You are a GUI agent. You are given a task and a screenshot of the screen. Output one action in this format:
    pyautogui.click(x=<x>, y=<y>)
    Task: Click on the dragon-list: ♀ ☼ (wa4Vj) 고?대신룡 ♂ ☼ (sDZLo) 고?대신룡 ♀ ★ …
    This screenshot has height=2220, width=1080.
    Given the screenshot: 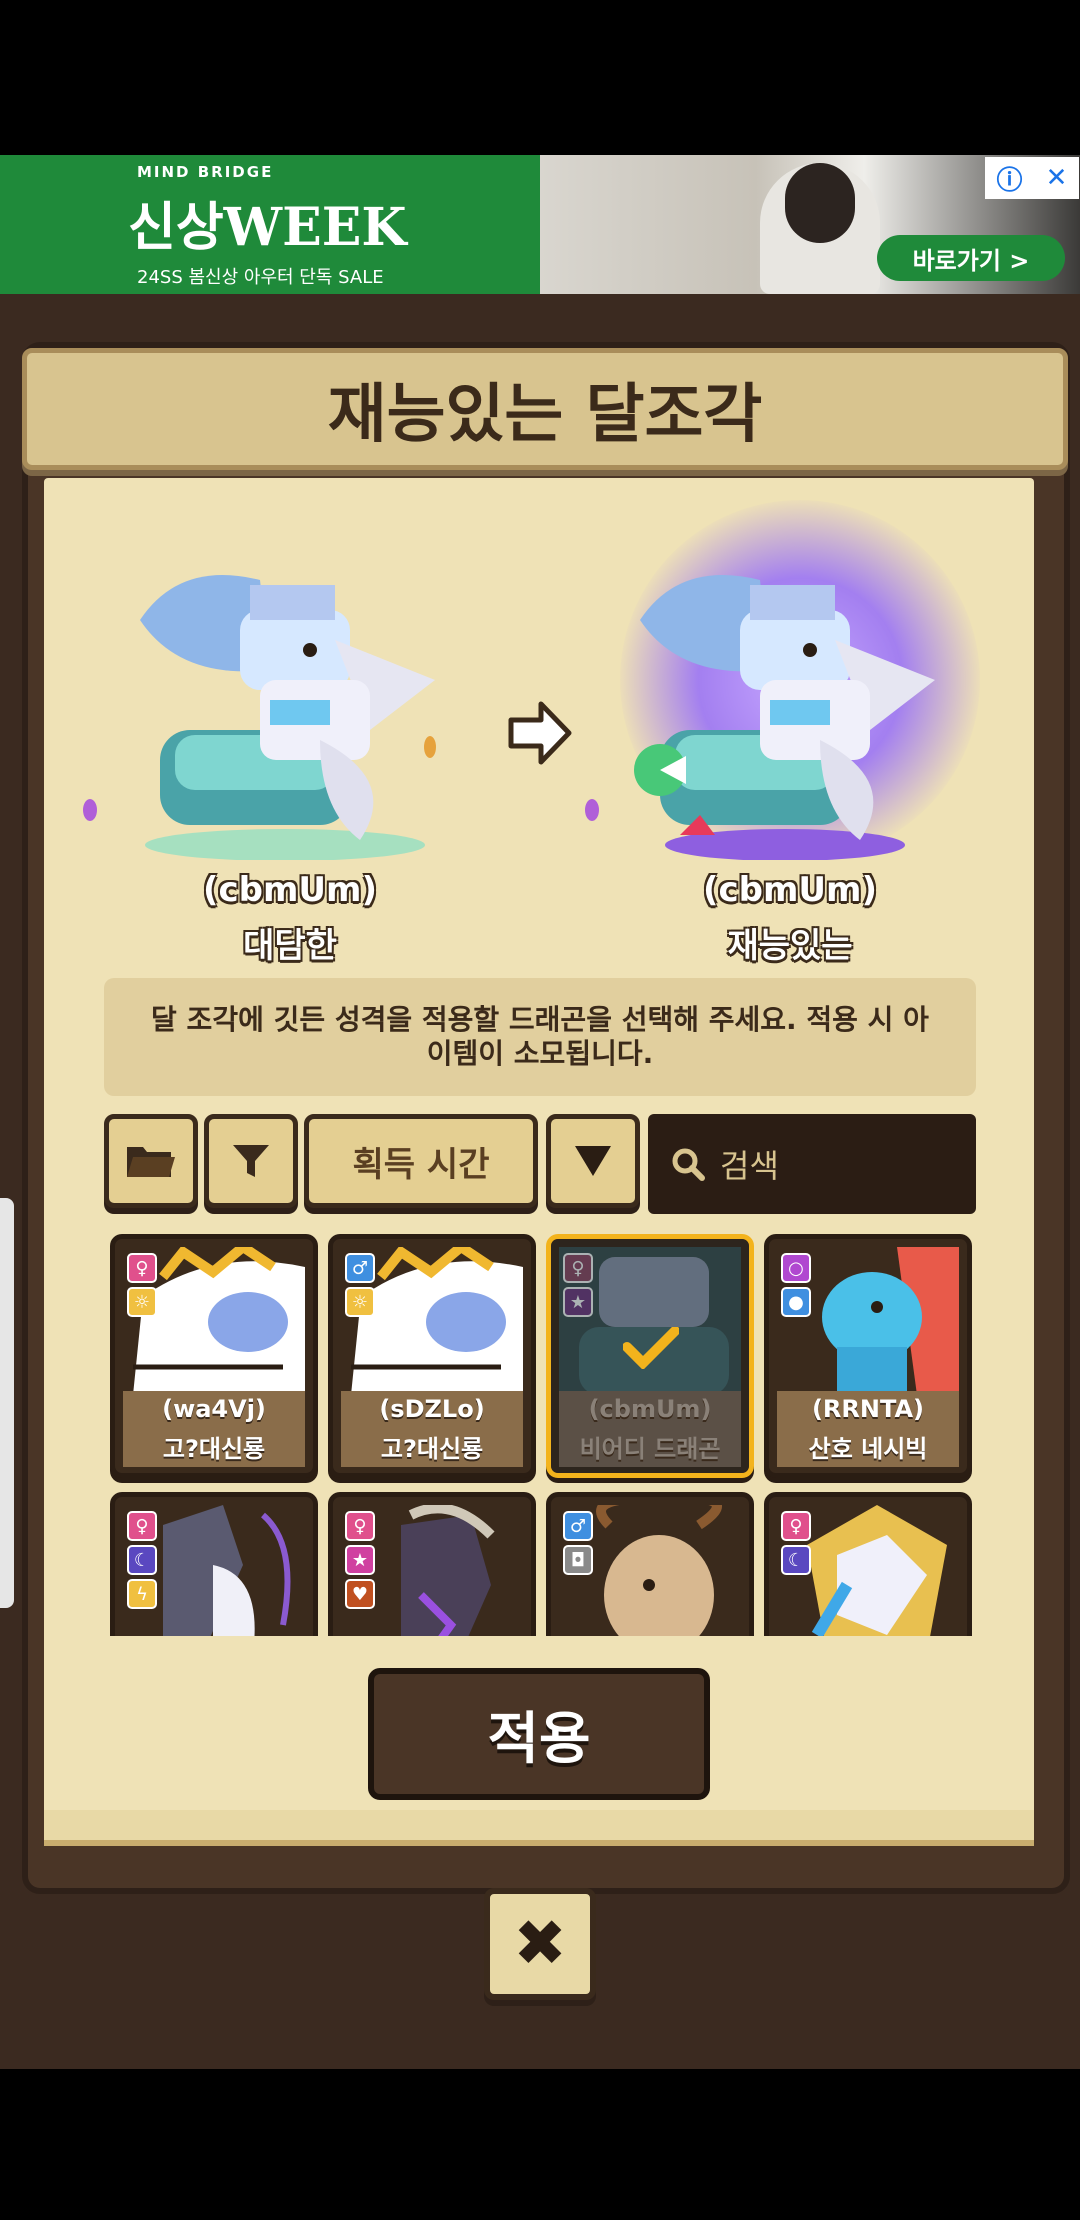 What is the action you would take?
    pyautogui.click(x=544, y=1433)
    